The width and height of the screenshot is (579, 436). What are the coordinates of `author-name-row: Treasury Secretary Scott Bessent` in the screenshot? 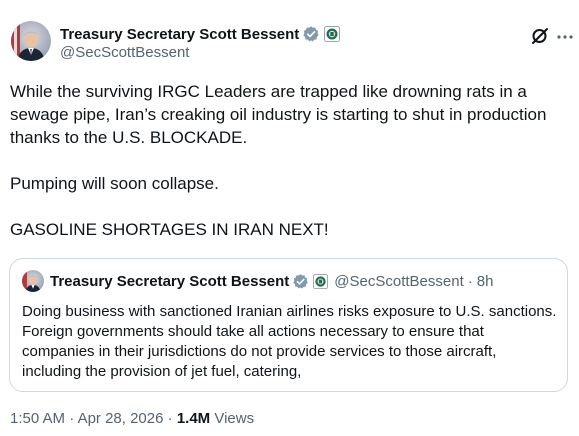 It's located at (200, 34).